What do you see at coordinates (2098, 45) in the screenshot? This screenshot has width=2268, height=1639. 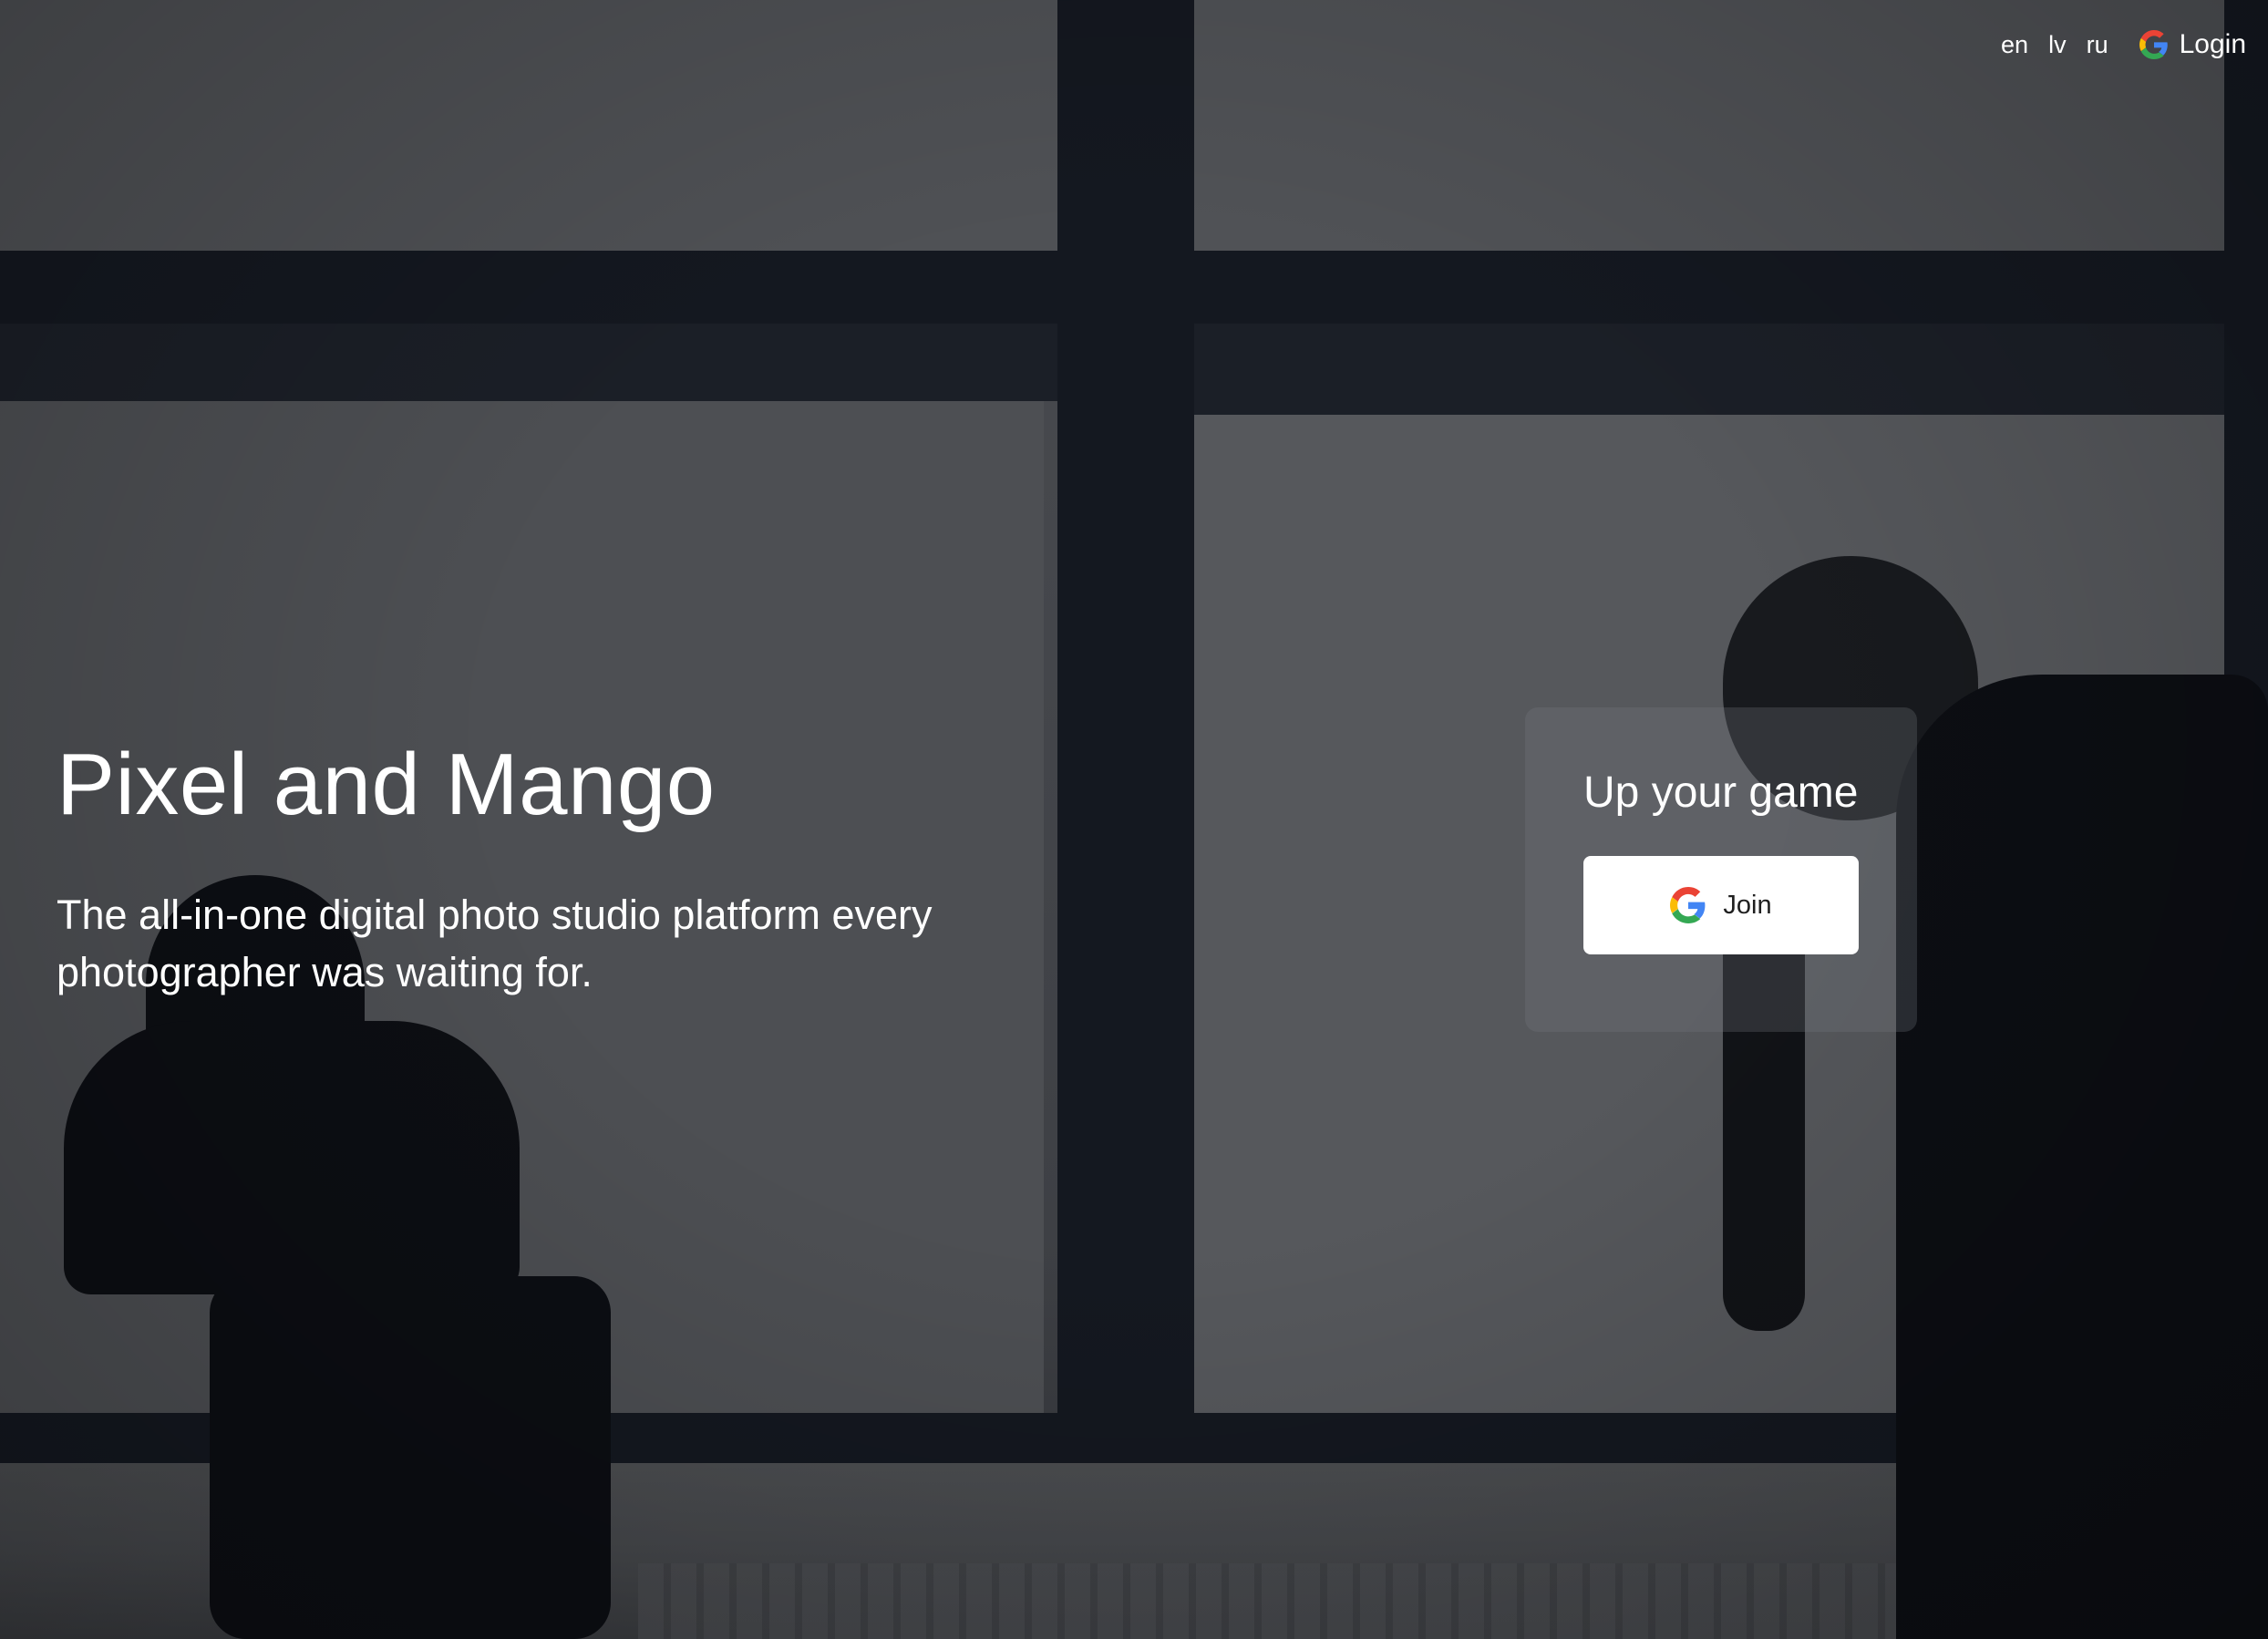 I see `lang-ru-link: ru` at bounding box center [2098, 45].